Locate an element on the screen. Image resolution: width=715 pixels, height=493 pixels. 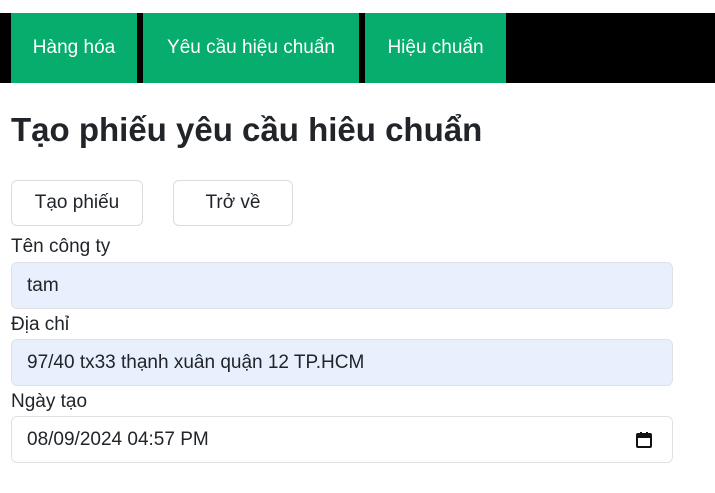
created-date-field: 08/09/2024 04:57 PM is located at coordinates (342, 439).